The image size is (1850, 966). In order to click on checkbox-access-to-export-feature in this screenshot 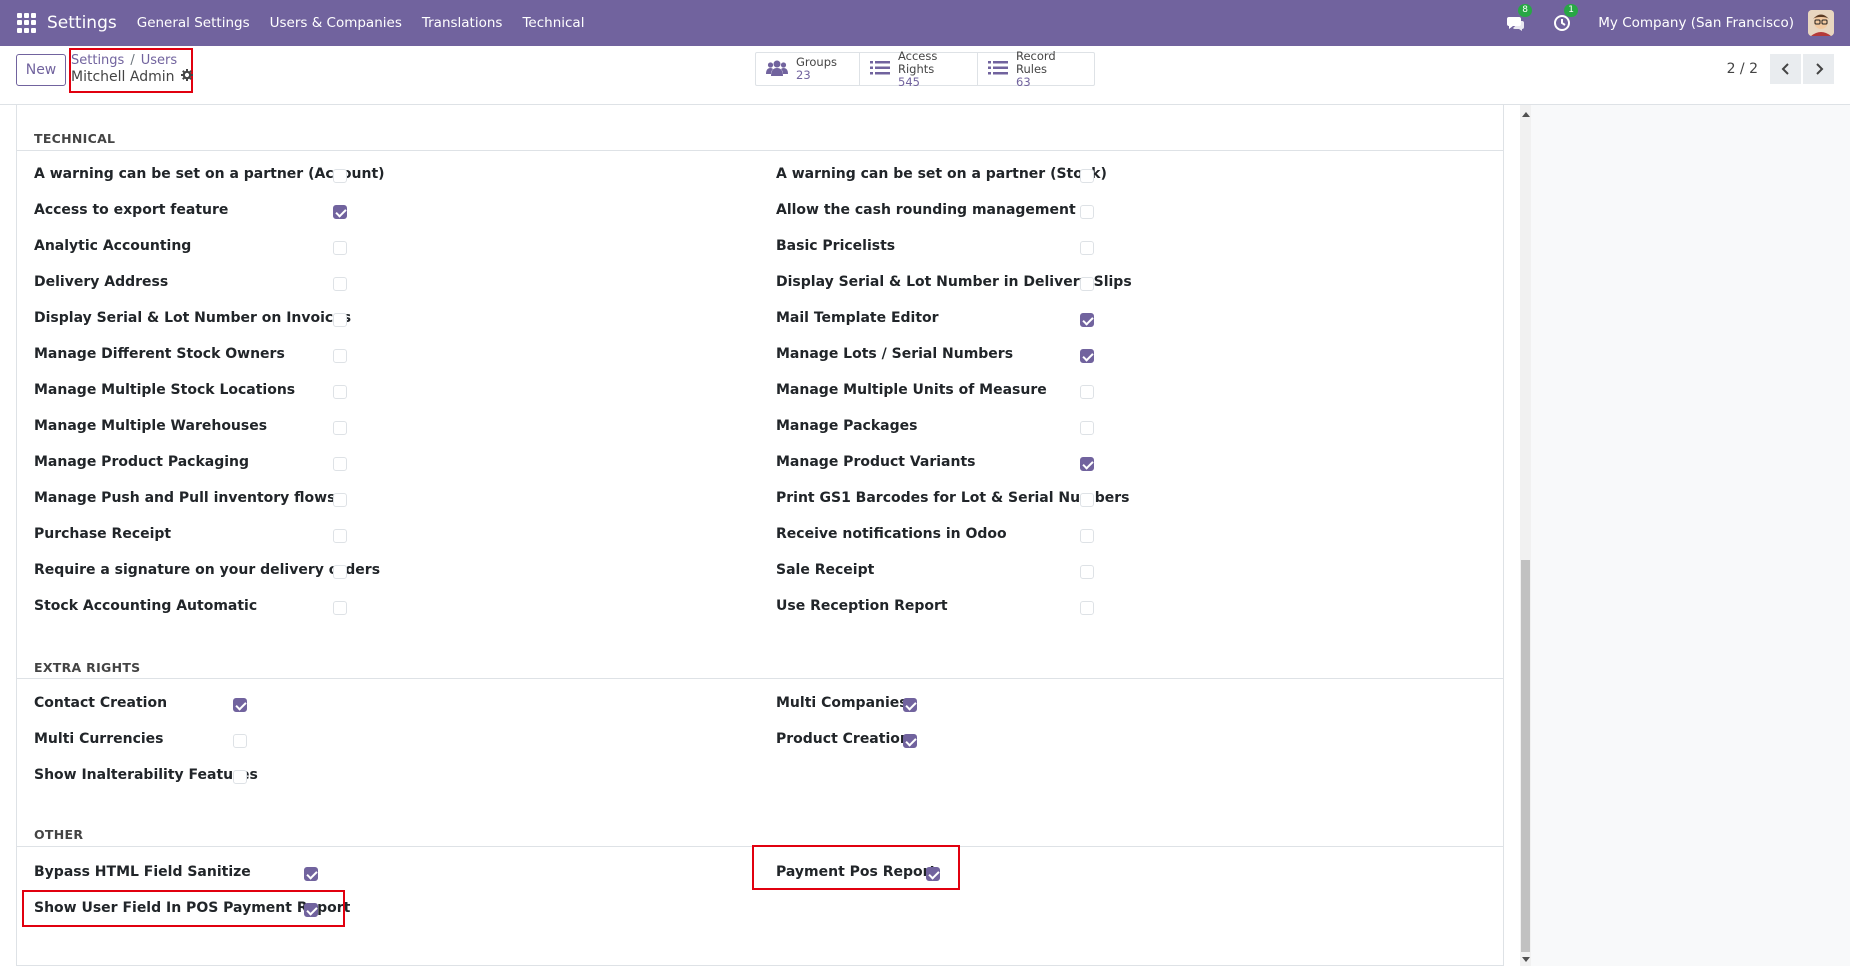, I will do `click(340, 212)`.